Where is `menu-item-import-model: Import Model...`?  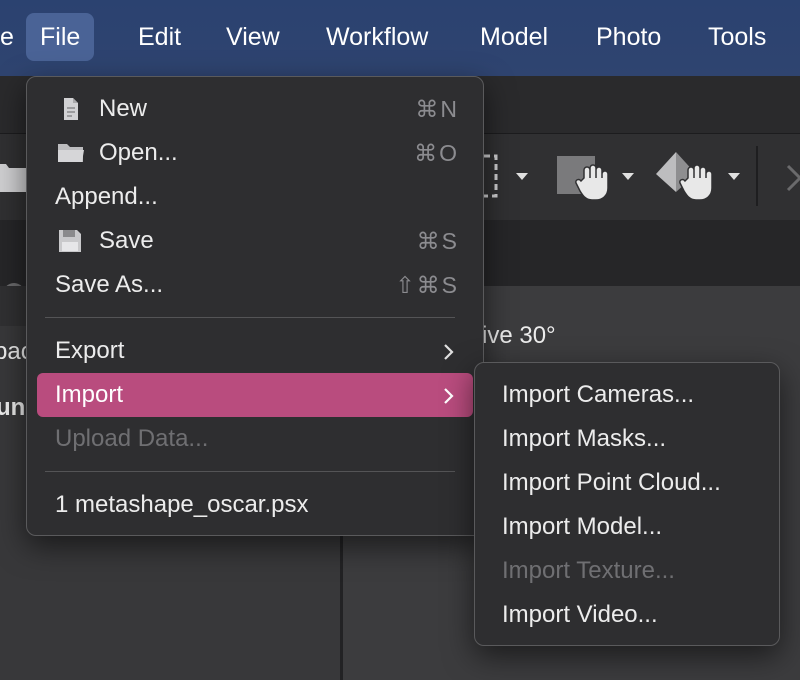
menu-item-import-model: Import Model... is located at coordinates (627, 527).